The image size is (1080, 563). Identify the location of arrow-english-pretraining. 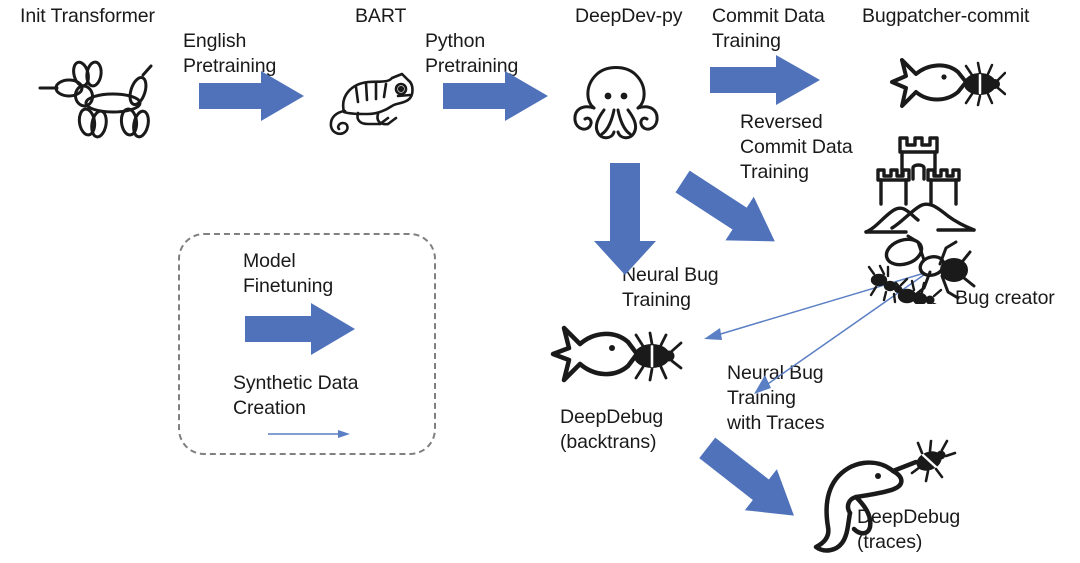
(251, 96).